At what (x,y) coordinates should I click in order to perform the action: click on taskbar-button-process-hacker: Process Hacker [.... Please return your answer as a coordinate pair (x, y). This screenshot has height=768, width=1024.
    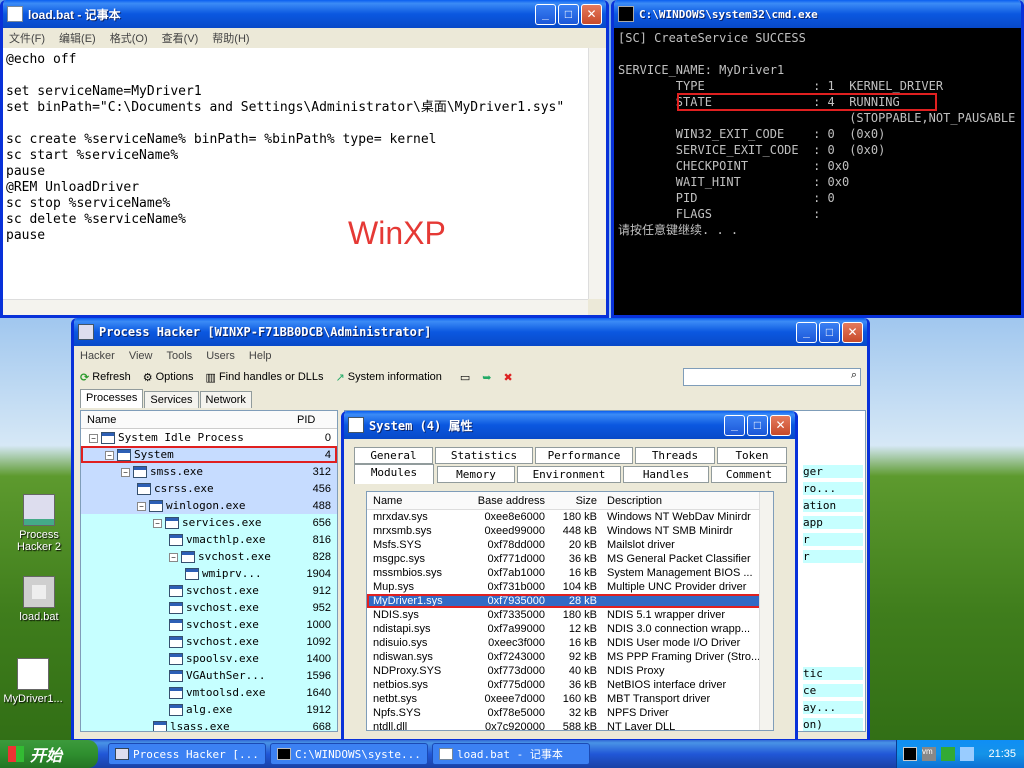
    Looking at the image, I should click on (187, 754).